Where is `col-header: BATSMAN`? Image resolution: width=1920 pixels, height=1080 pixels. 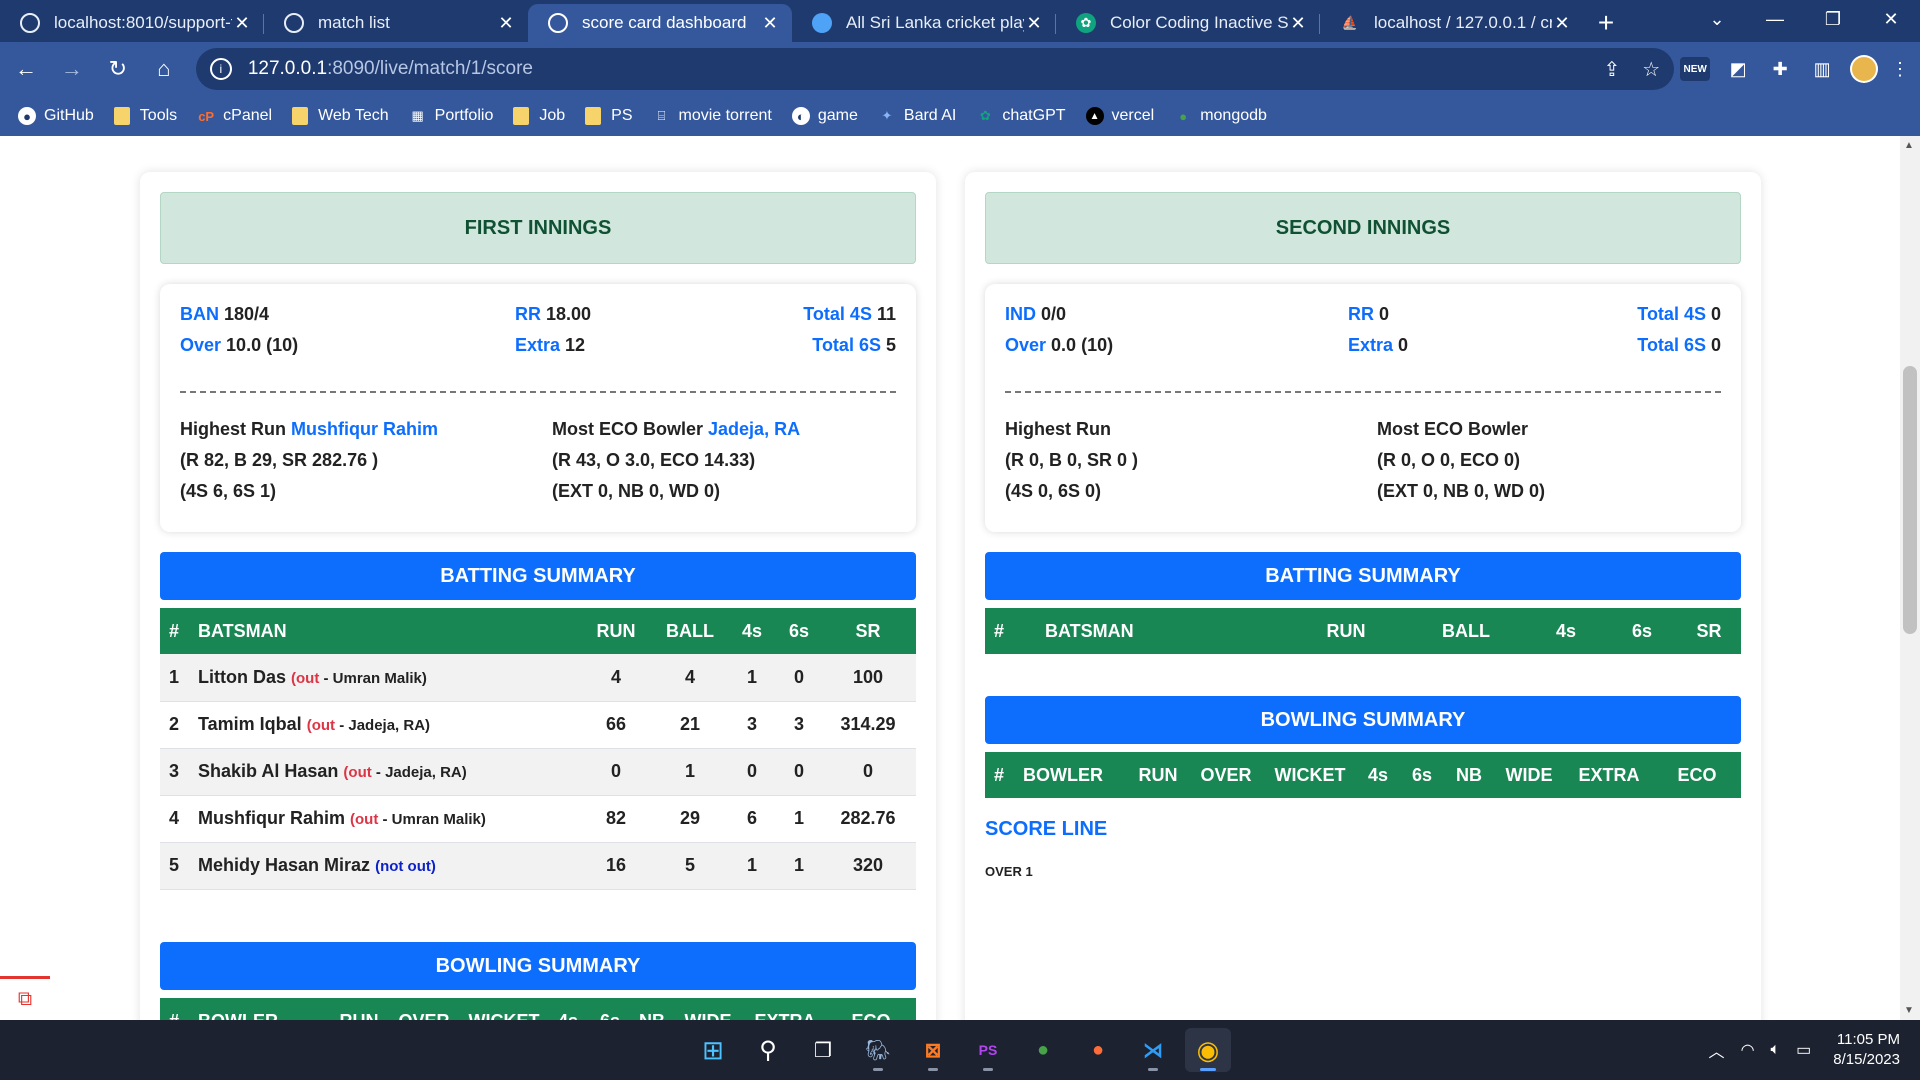
col-header: BATSMAN is located at coordinates (1165, 631).